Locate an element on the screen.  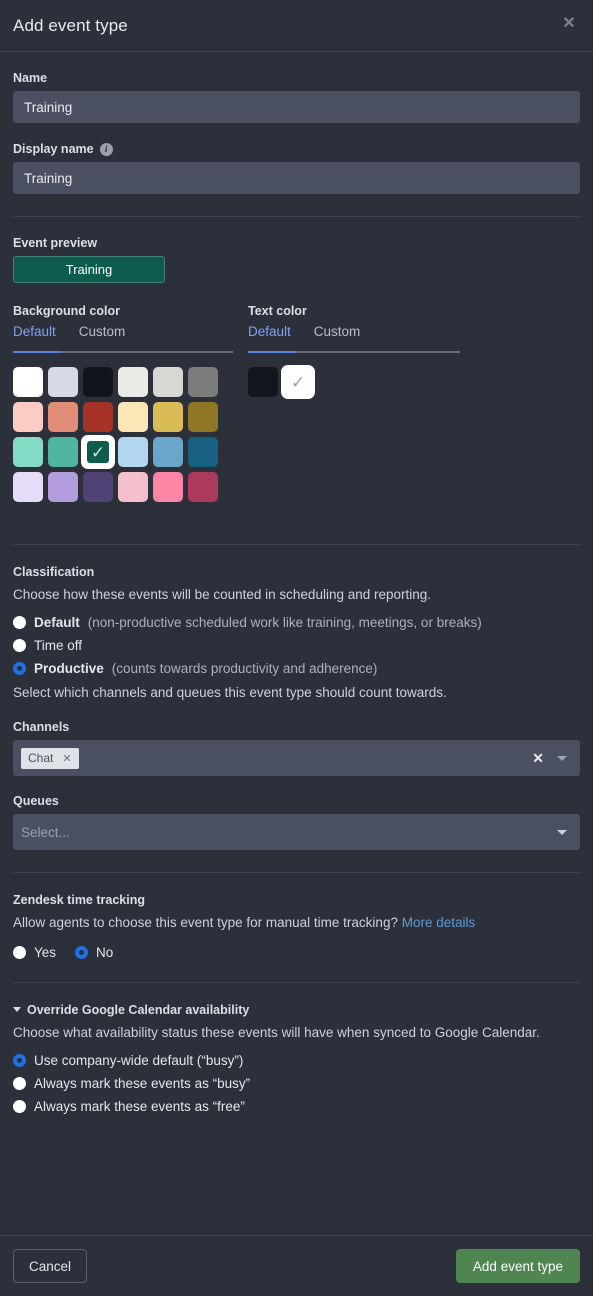
gcal-option-label: Always mark these events as “busy” is located at coordinates (142, 1083).